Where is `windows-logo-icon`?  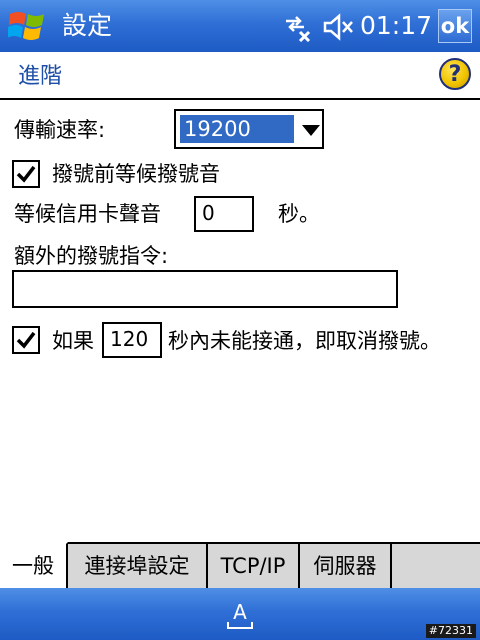 windows-logo-icon is located at coordinates (27, 26).